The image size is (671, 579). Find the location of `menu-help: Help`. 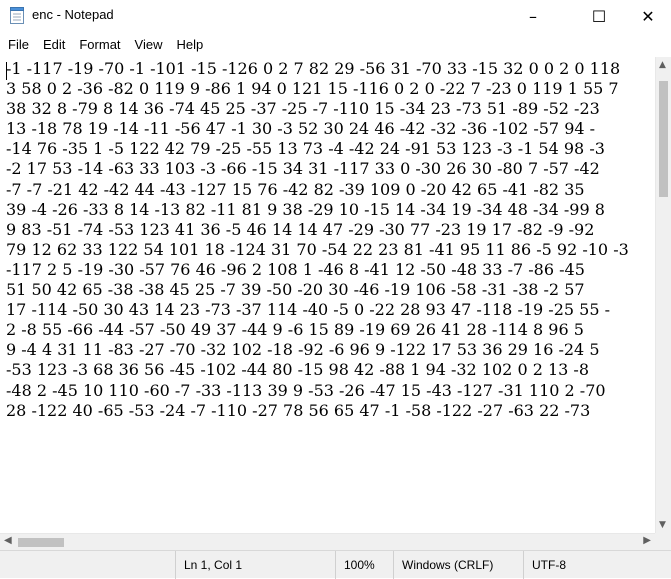

menu-help: Help is located at coordinates (188, 45).